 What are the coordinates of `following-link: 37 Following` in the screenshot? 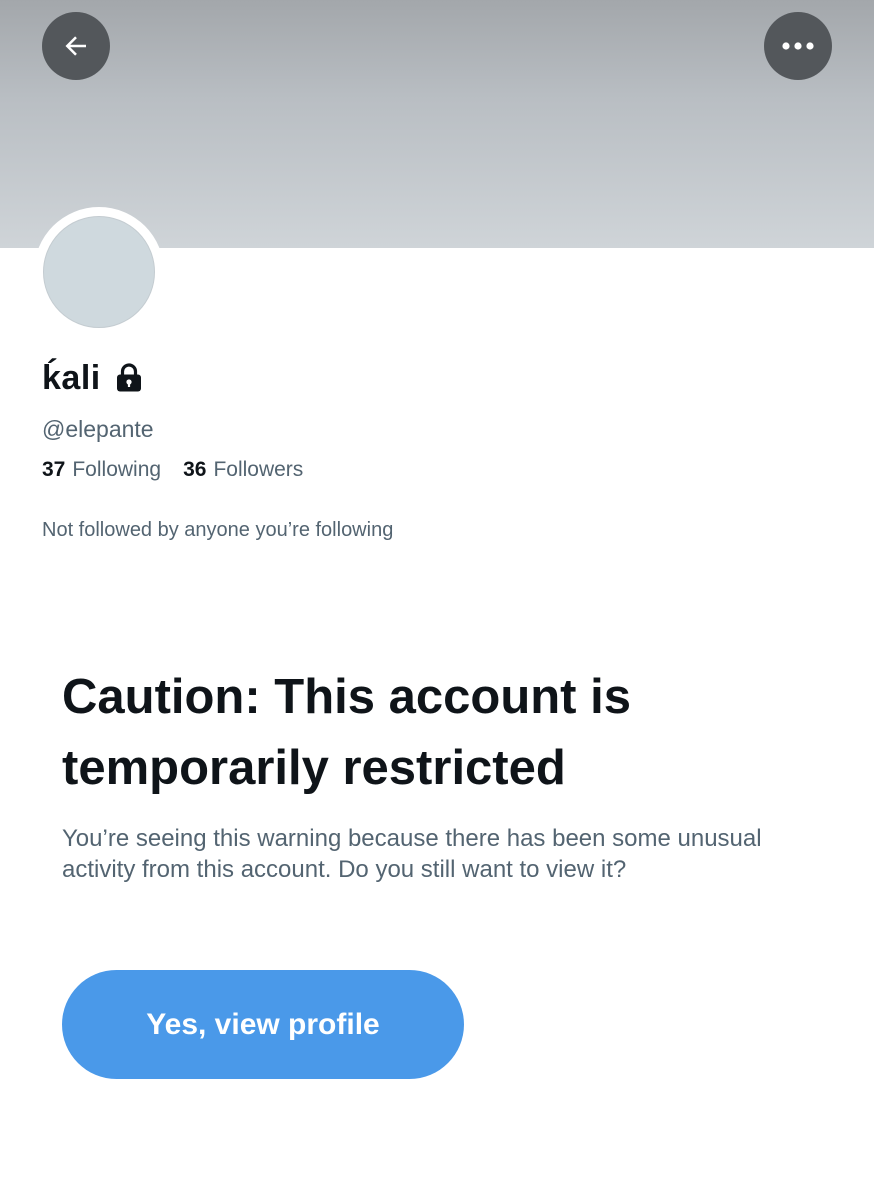 It's located at (101, 470).